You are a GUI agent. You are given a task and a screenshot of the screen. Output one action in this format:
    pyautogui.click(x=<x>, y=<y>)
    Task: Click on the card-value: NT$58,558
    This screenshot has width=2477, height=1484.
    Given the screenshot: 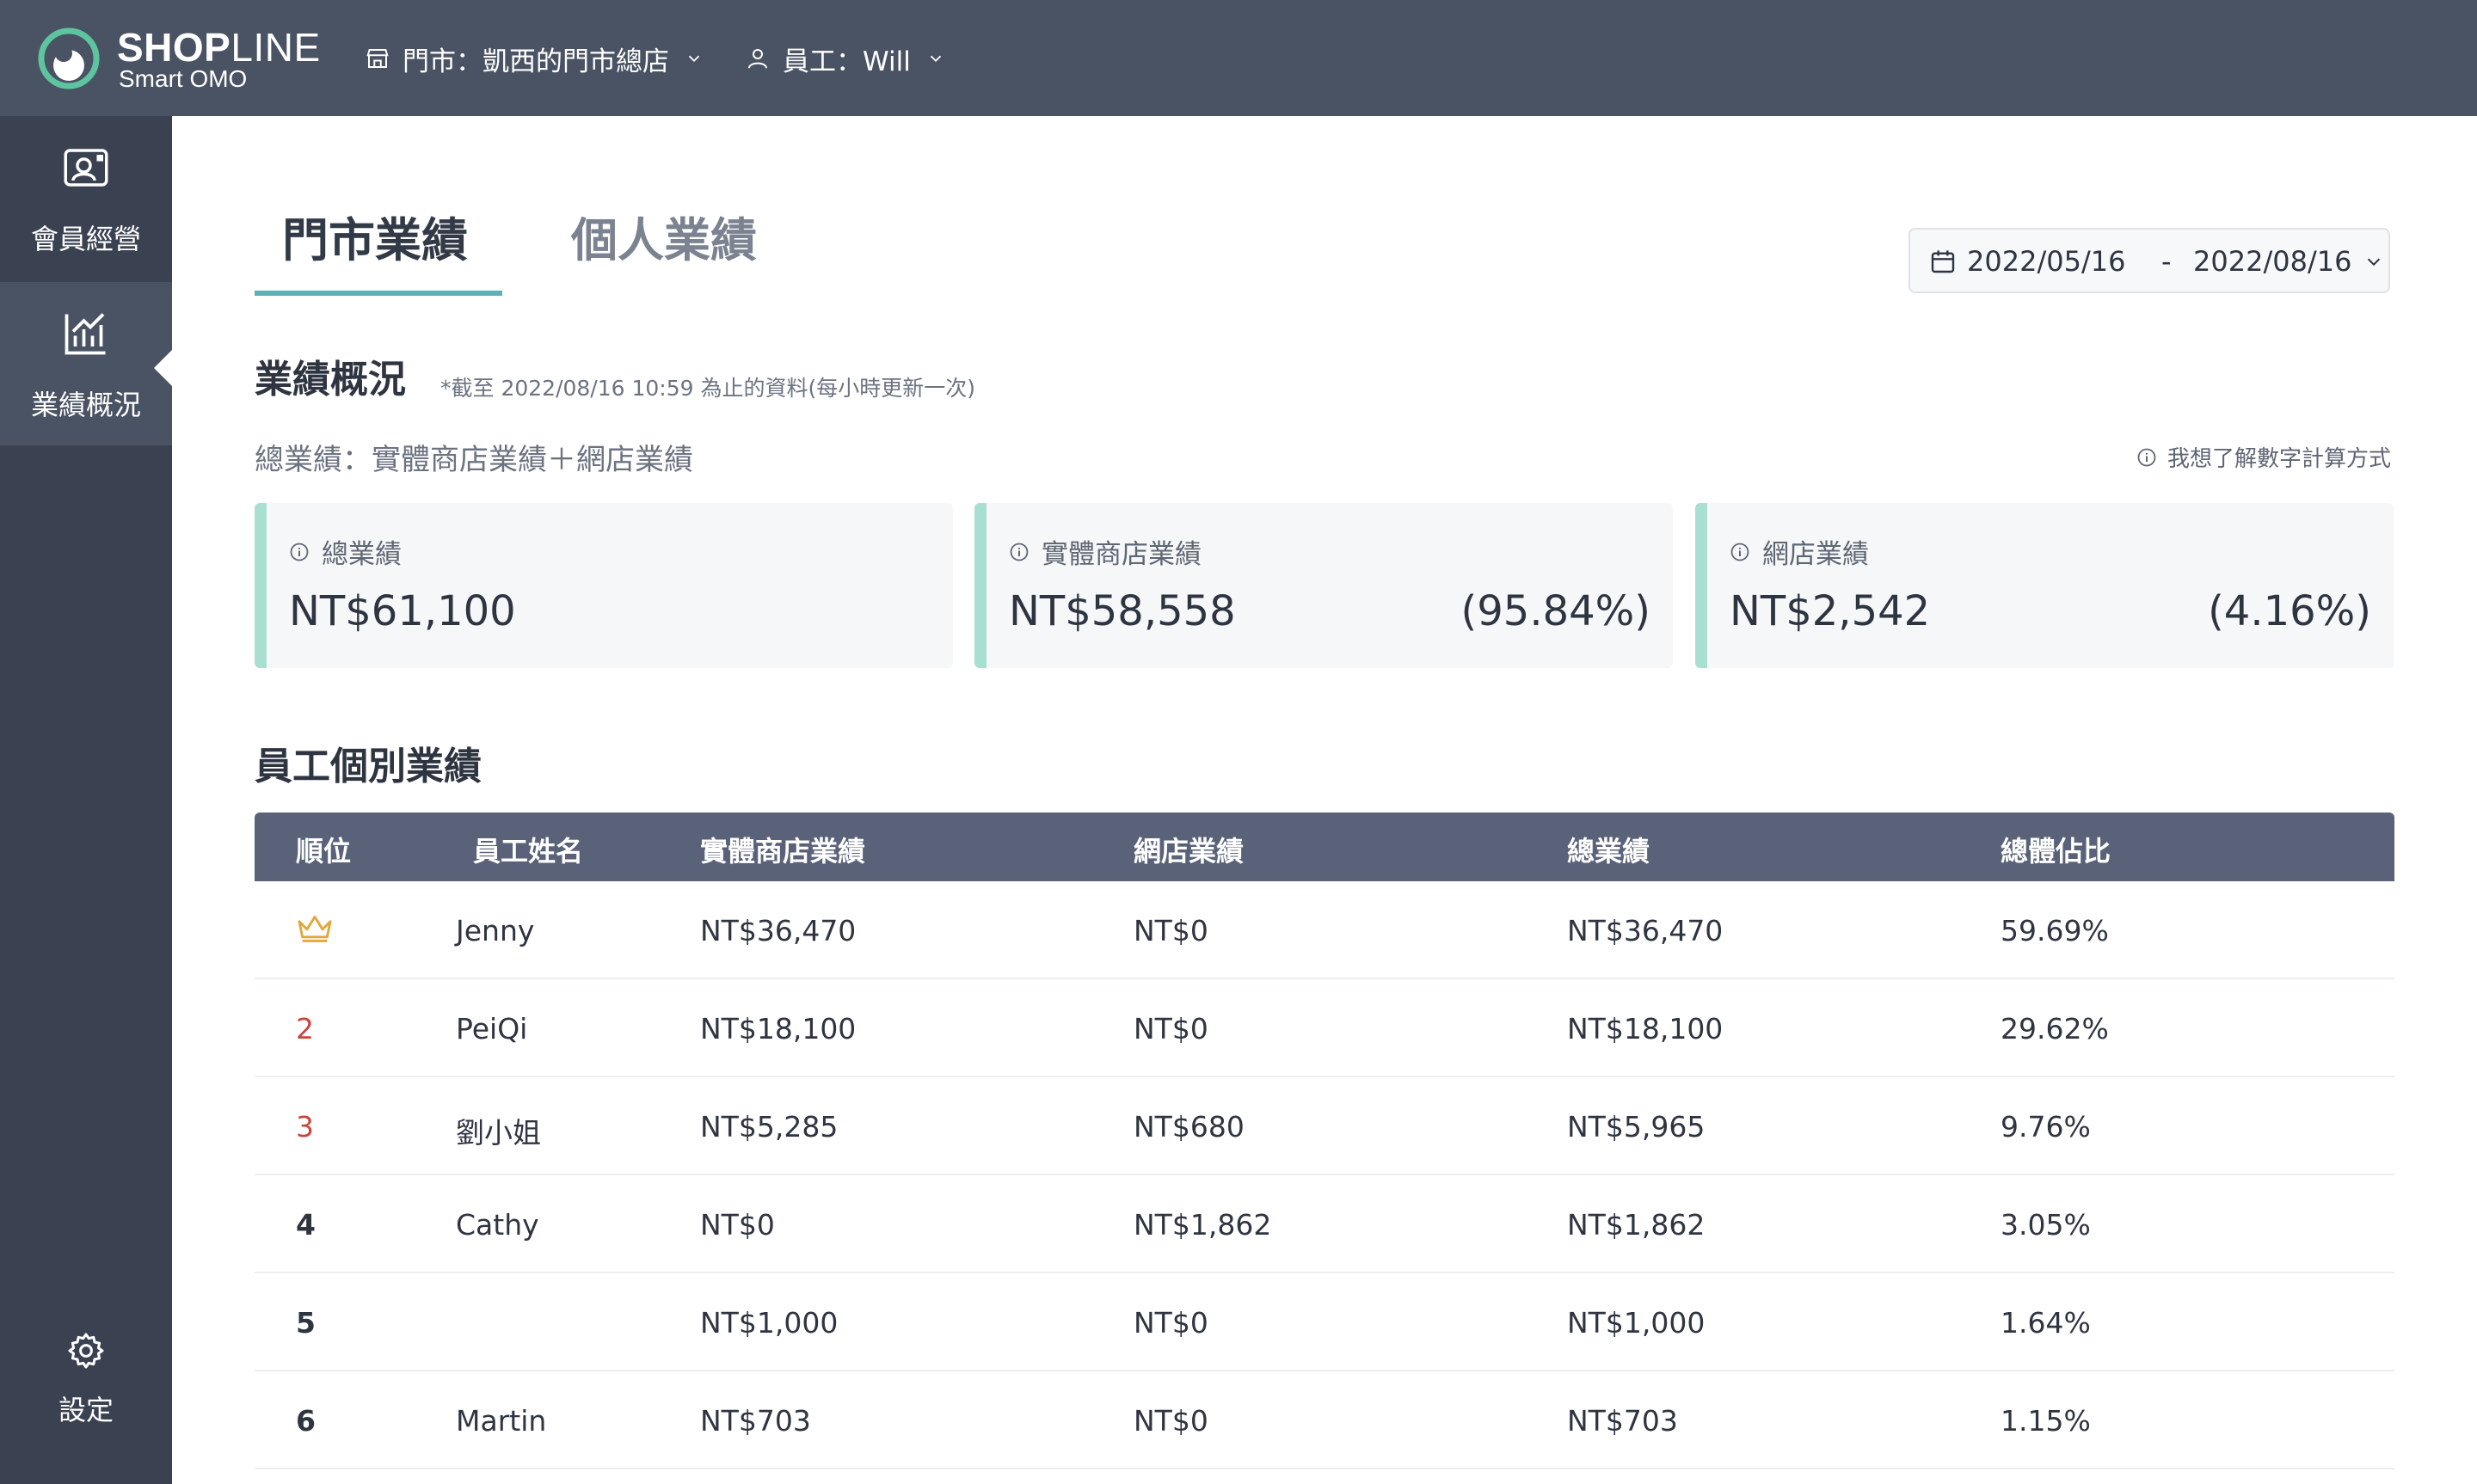 What is the action you would take?
    pyautogui.click(x=1123, y=611)
    